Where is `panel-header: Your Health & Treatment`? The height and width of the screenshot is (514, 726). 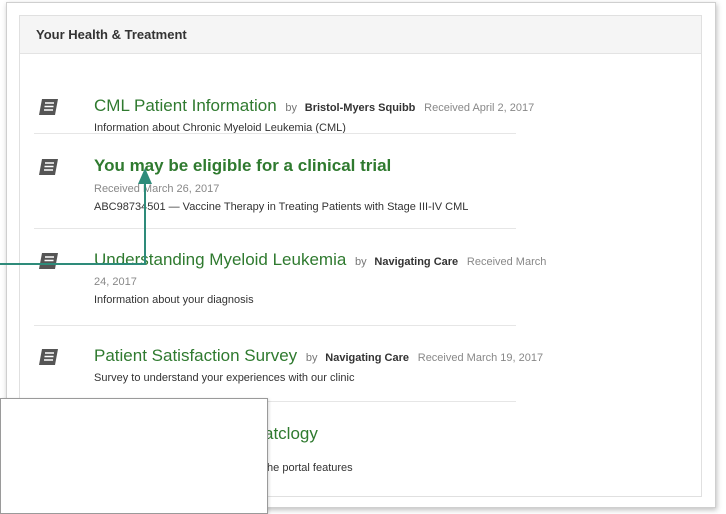 panel-header: Your Health & Treatment is located at coordinates (360, 35).